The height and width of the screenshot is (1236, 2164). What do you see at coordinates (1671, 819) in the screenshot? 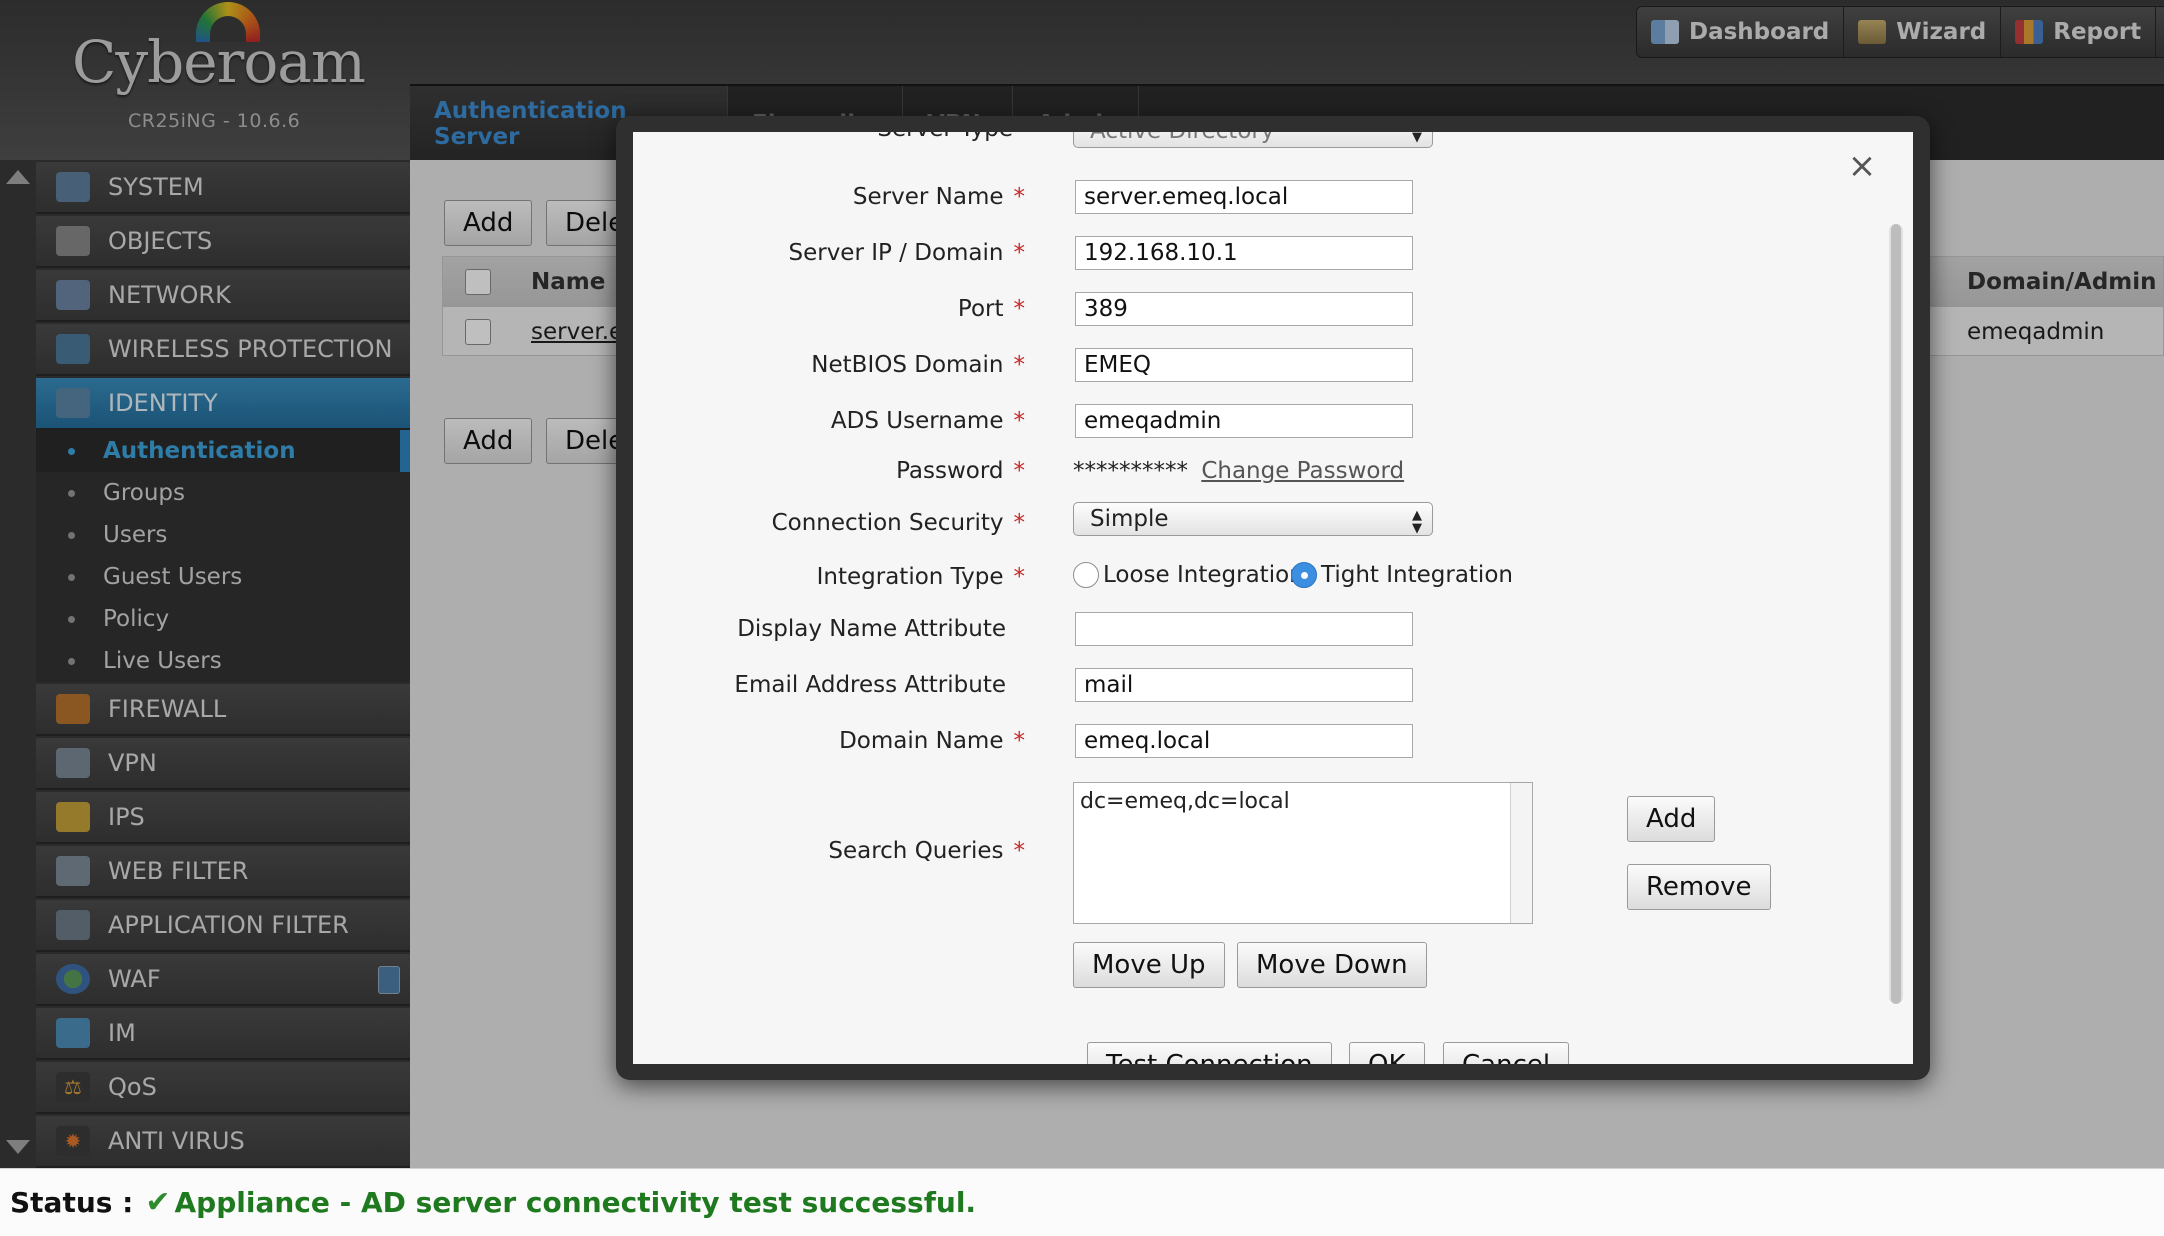
I see `add-query-button: Add` at bounding box center [1671, 819].